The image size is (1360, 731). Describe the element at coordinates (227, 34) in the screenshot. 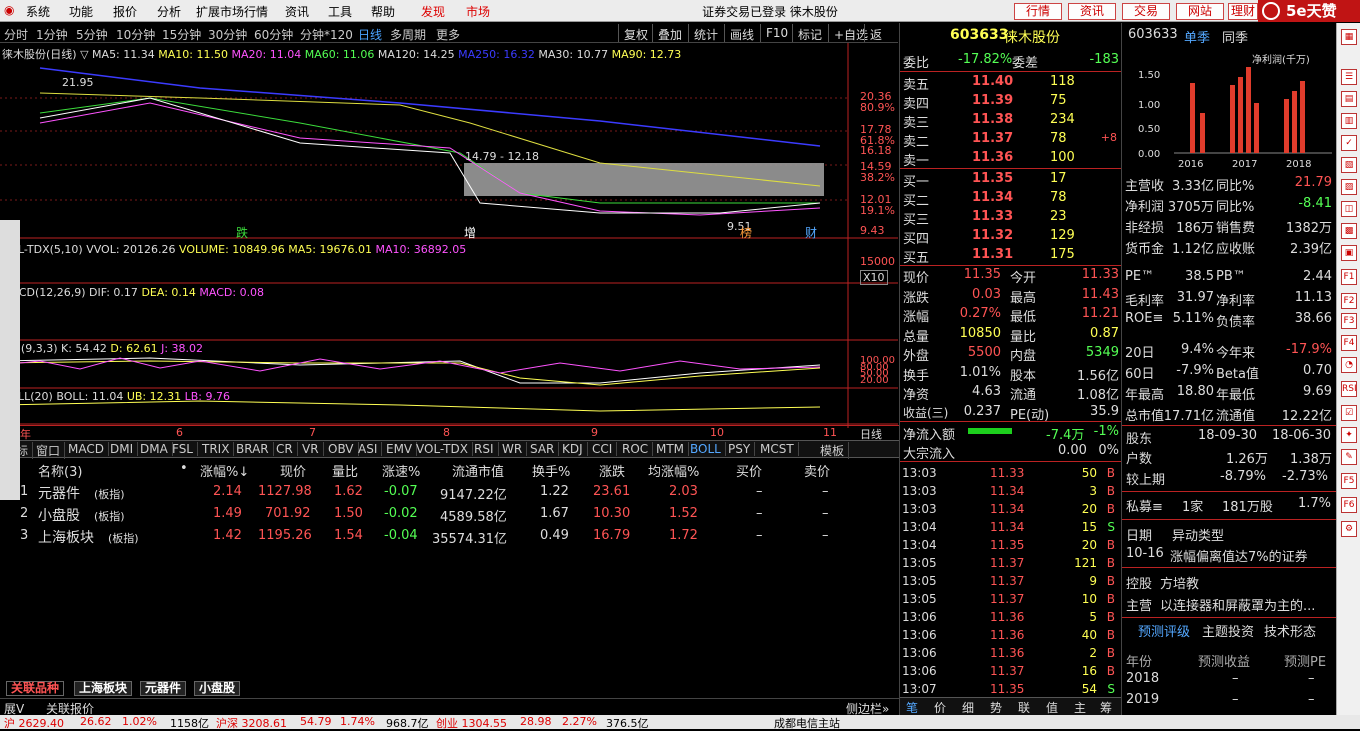

I see `period-30min: 30分钟` at that location.